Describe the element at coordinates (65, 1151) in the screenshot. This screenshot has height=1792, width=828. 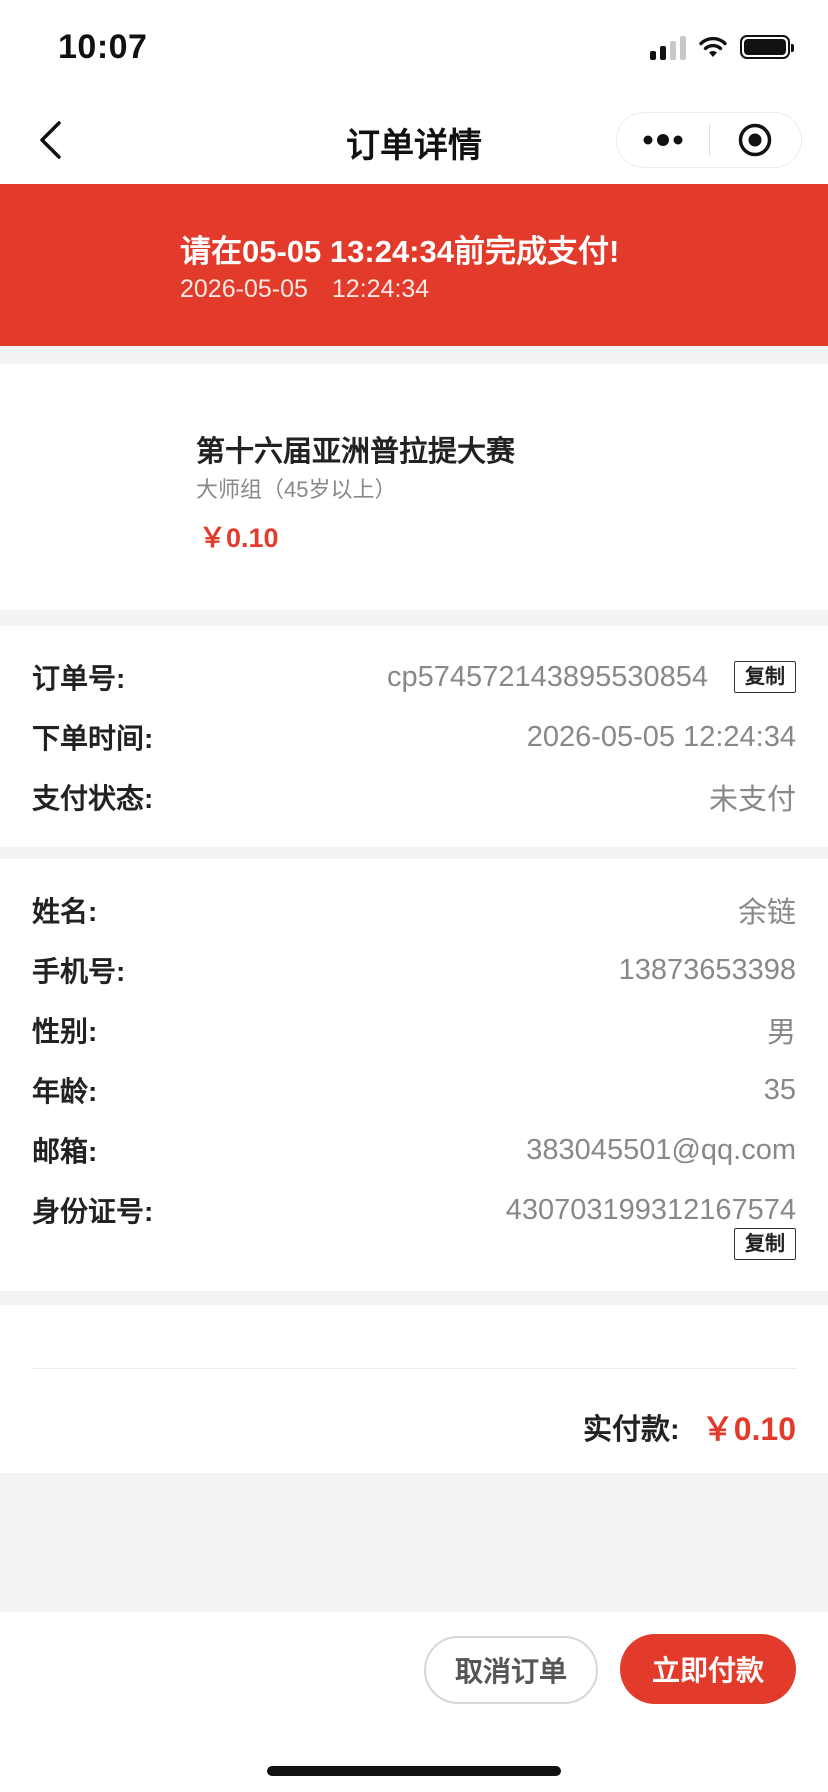
I see `email-label: 邮箱:` at that location.